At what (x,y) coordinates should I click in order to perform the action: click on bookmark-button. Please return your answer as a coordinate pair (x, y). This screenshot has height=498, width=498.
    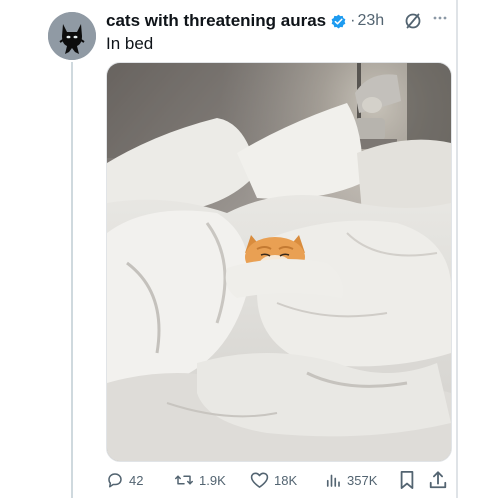
    Looking at the image, I should click on (409, 480).